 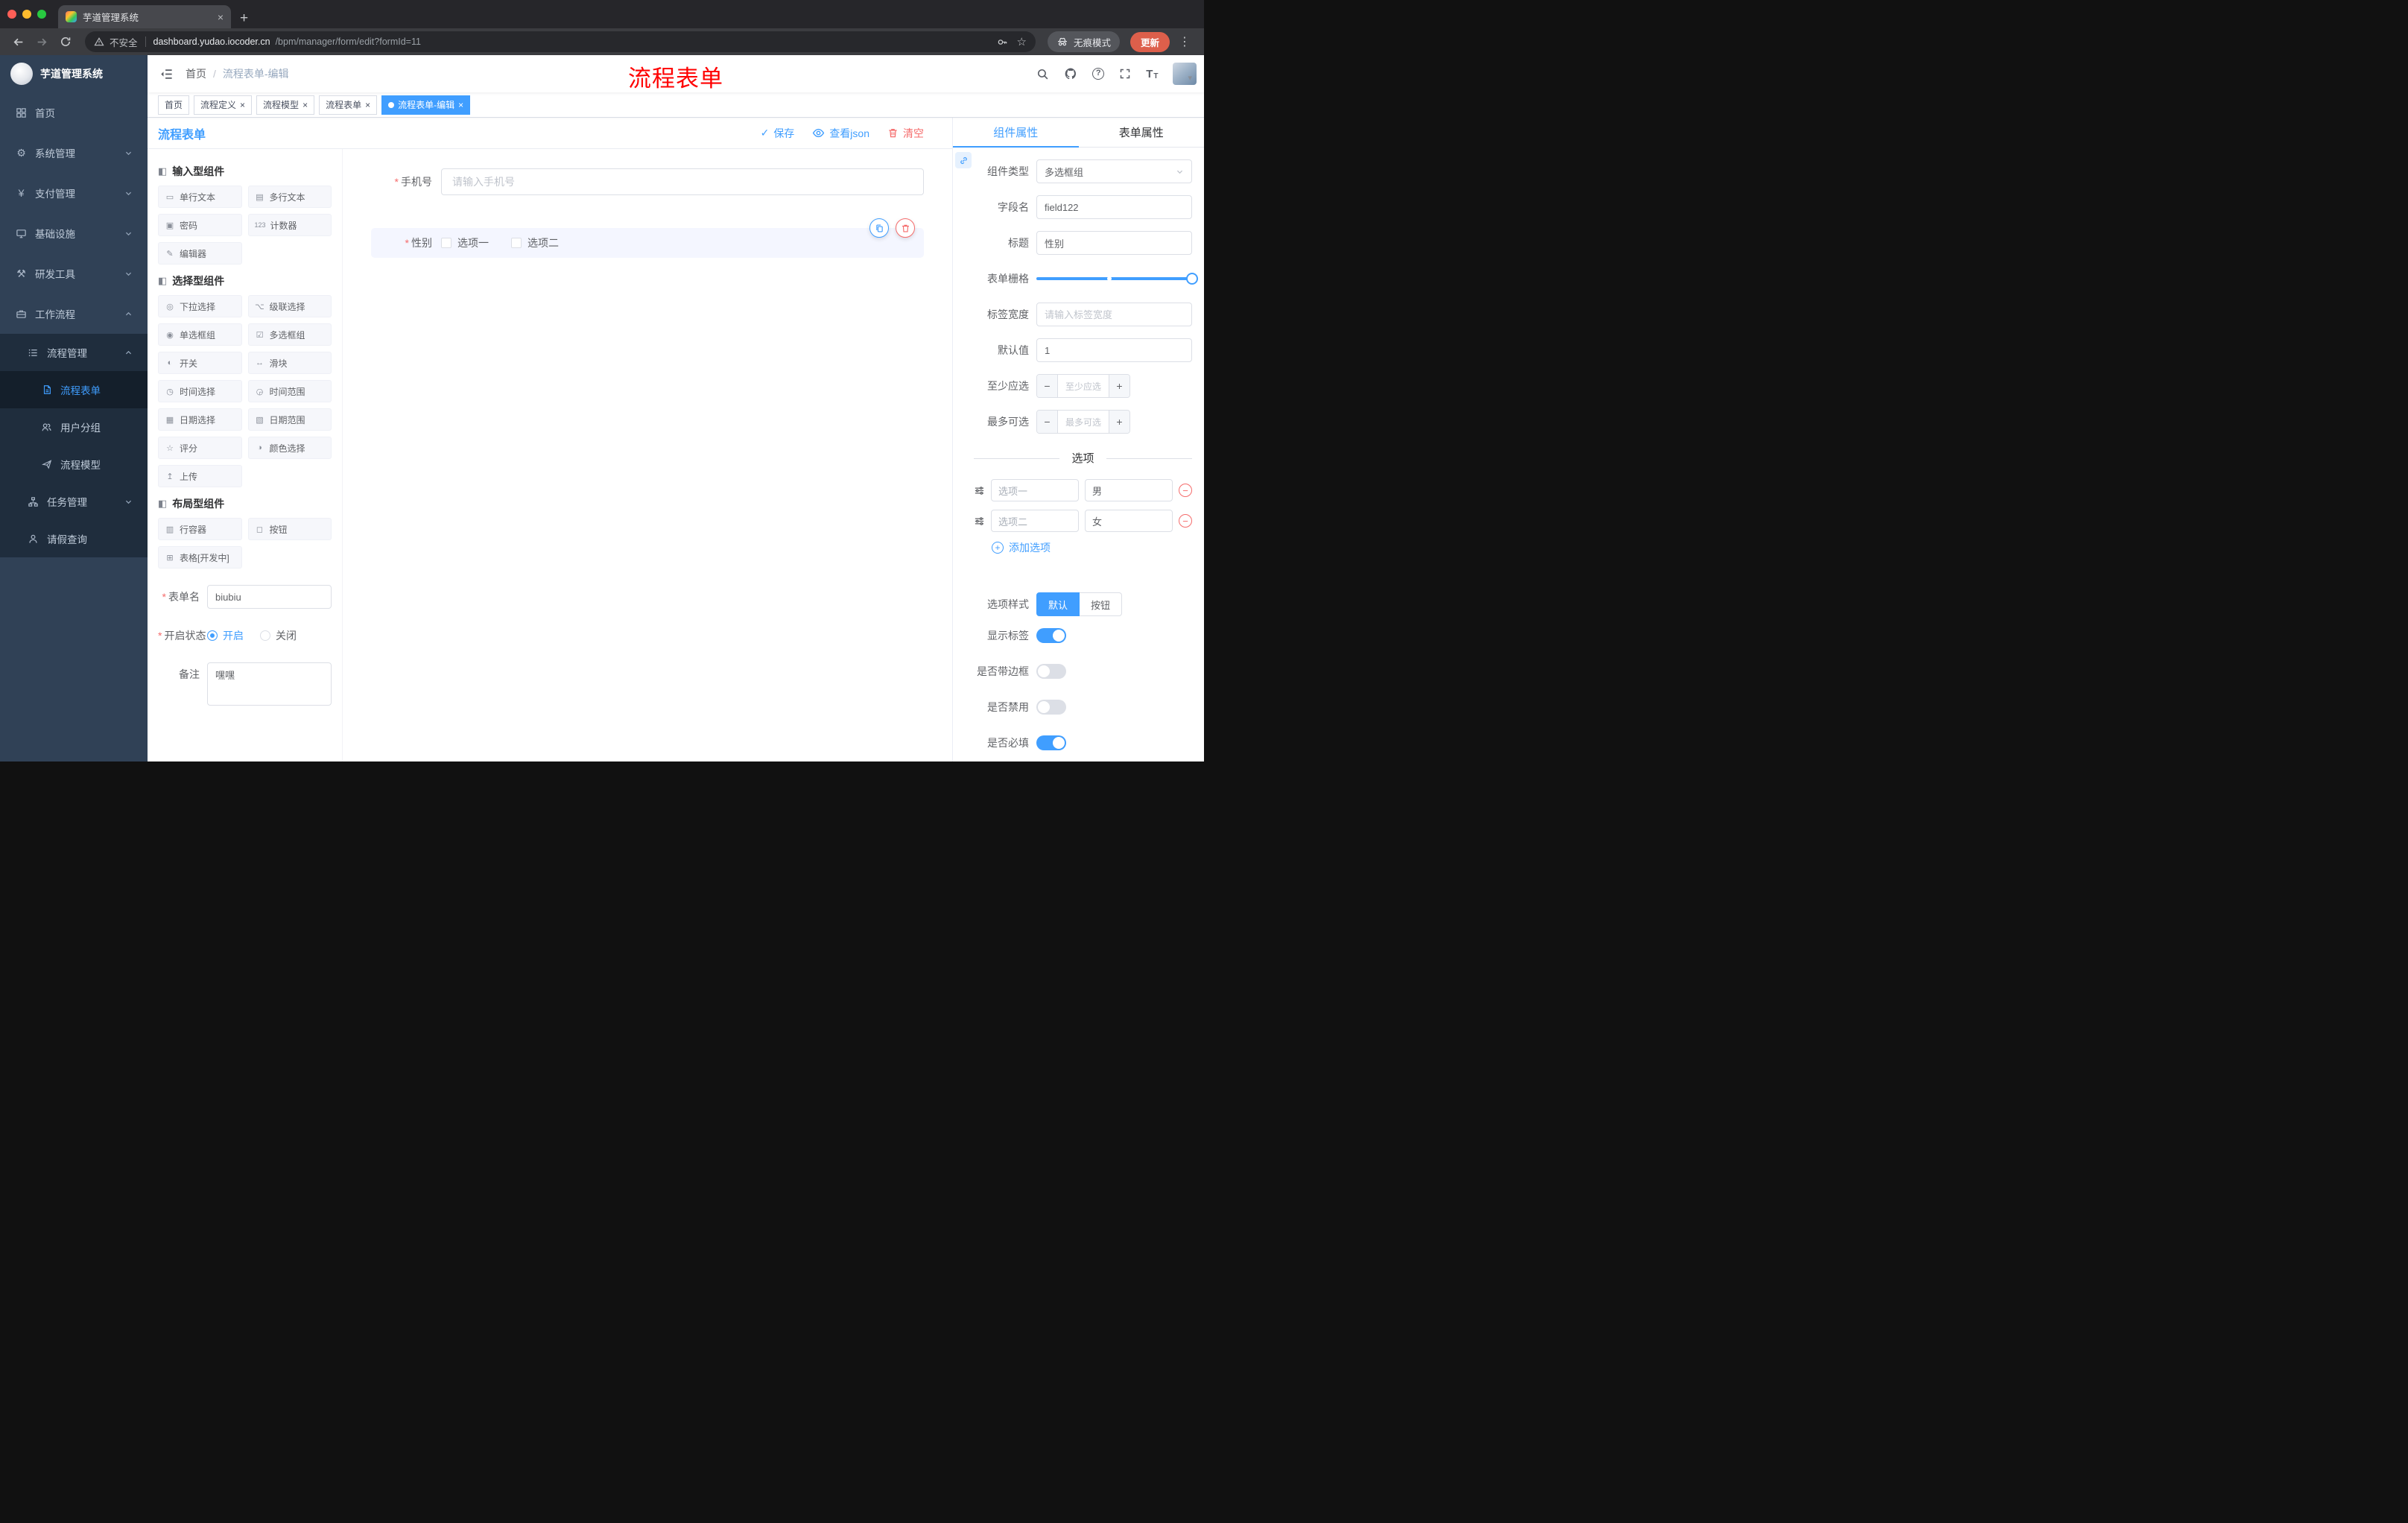 I want to click on update-button: 更新, so click(x=1149, y=41).